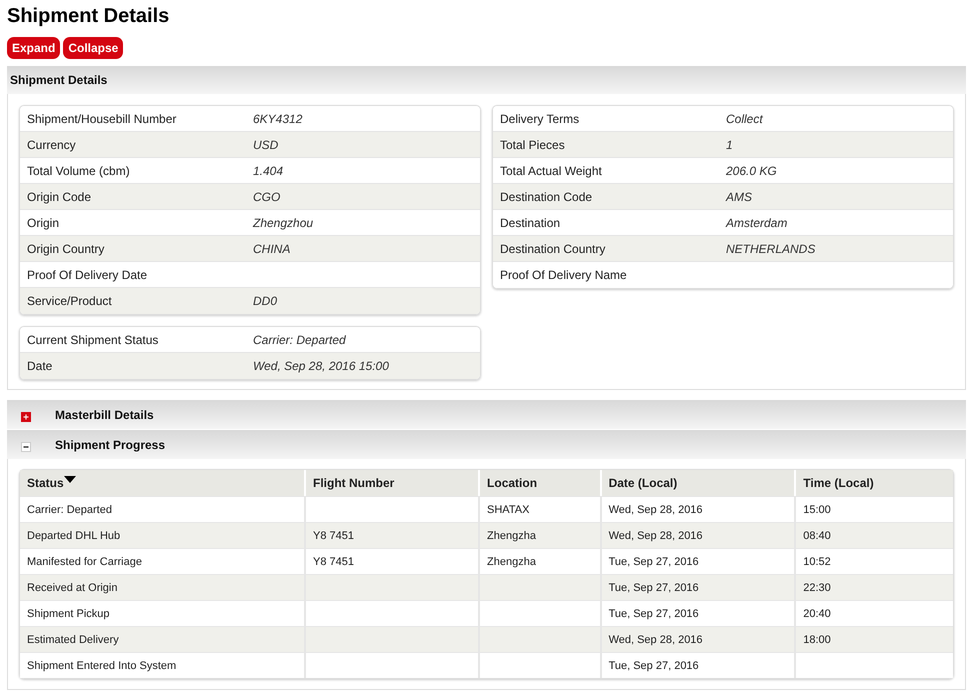 Image resolution: width=976 pixels, height=697 pixels. Describe the element at coordinates (70, 479) in the screenshot. I see `sort-down-icon` at that location.